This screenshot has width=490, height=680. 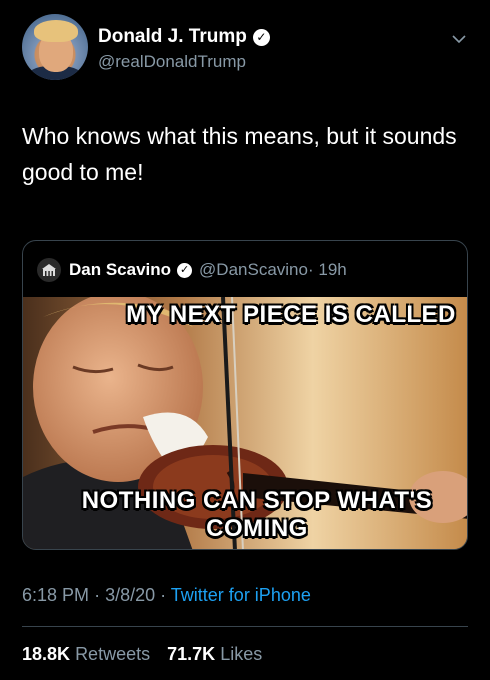 What do you see at coordinates (459, 39) in the screenshot?
I see `chevron-down-icon` at bounding box center [459, 39].